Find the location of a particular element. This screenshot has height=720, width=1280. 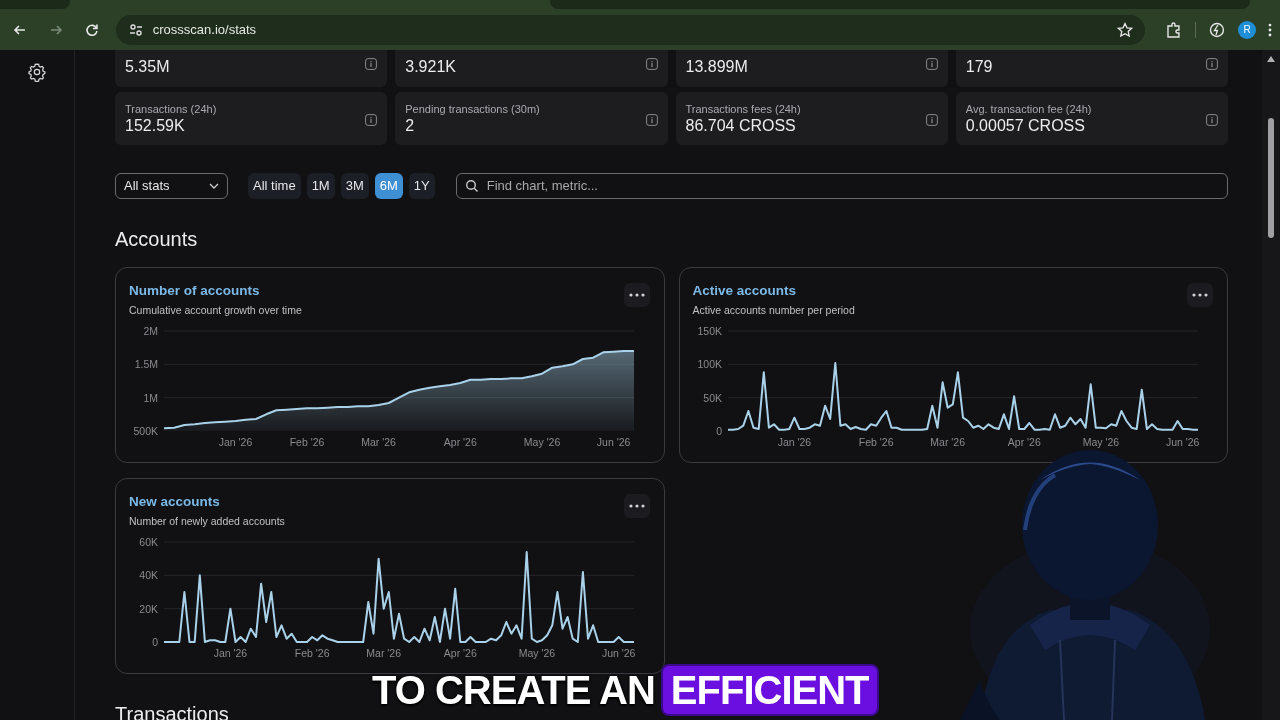

axis-label: 100K is located at coordinates (709, 364).